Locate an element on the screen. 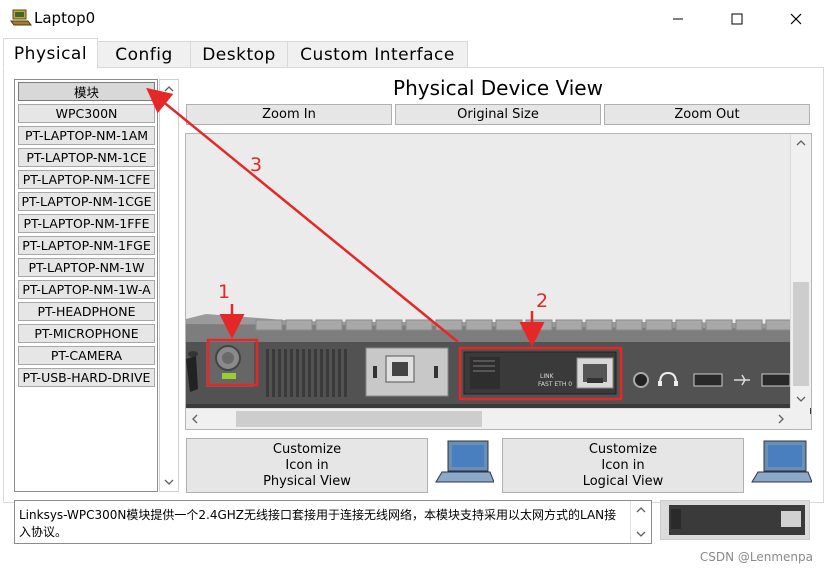 This screenshot has width=827, height=576. module-item-usb-hard-drive: PT-USB-HARD-DRIVE is located at coordinates (86, 377).